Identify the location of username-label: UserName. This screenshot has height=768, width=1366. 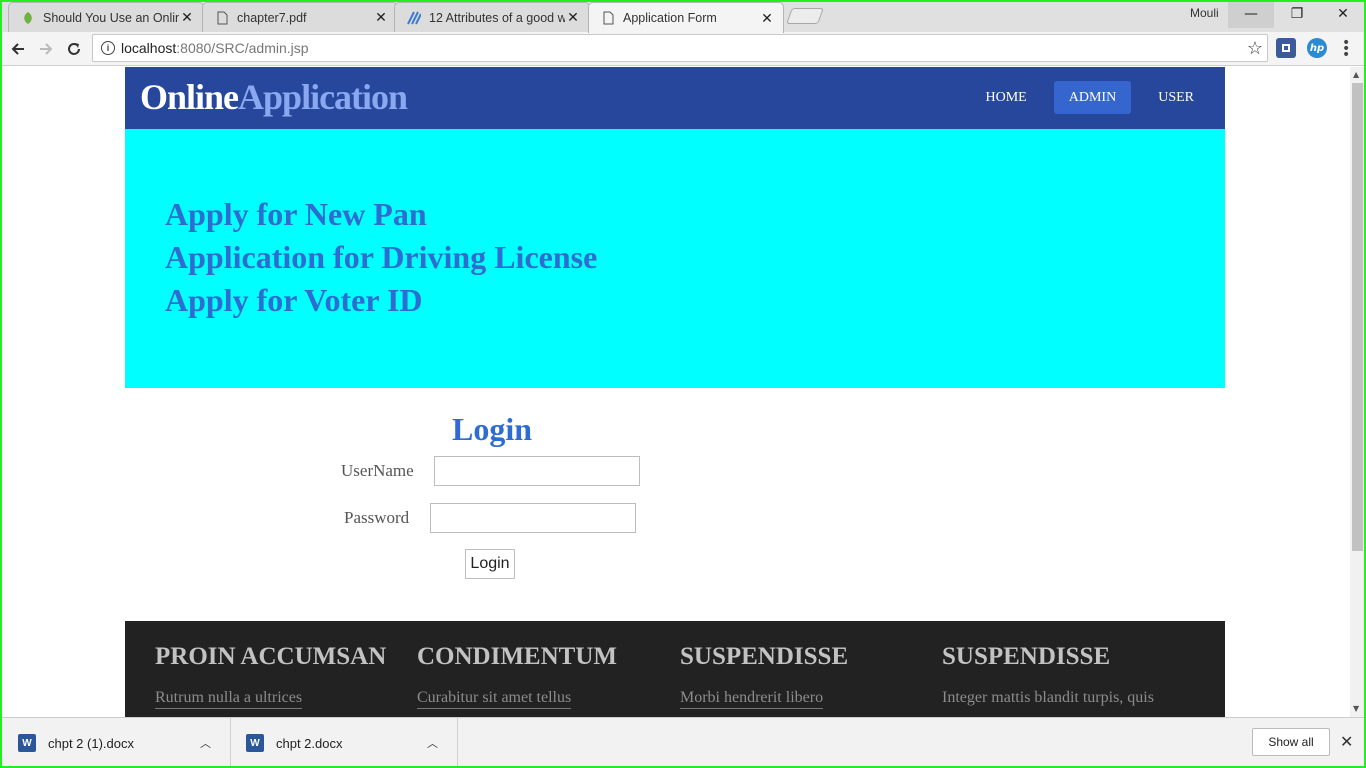
(377, 470).